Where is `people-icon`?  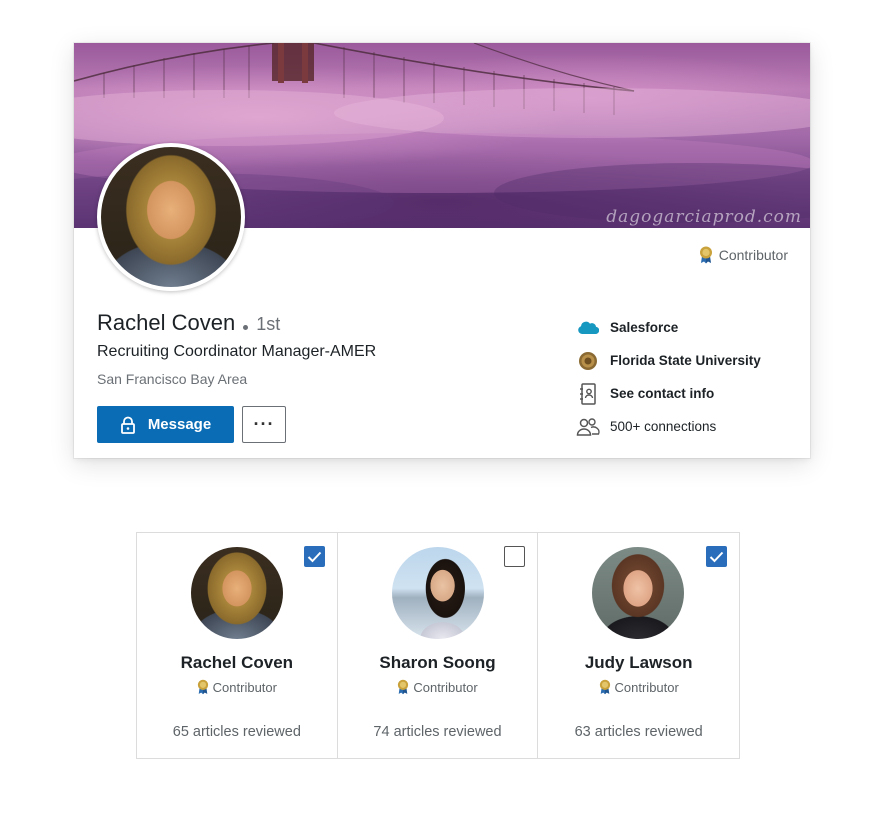 people-icon is located at coordinates (588, 427).